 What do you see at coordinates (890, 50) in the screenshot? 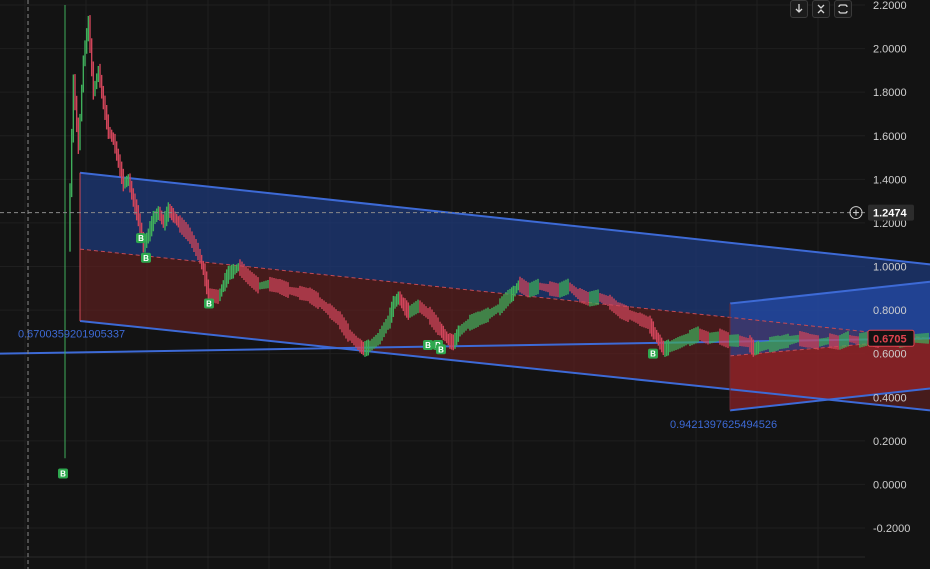
I see `y-tick-label: 2.0000` at bounding box center [890, 50].